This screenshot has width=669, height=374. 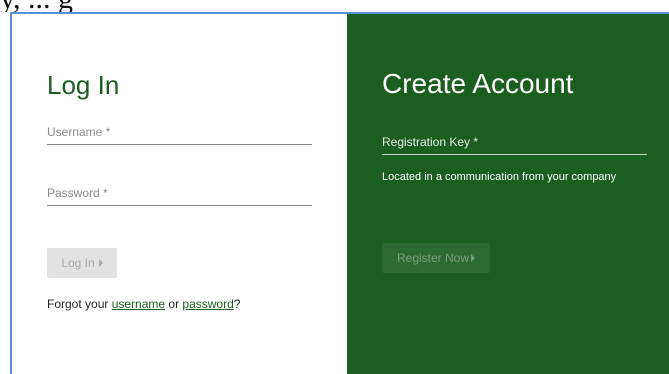 I want to click on forgot-middle: or, so click(x=174, y=304).